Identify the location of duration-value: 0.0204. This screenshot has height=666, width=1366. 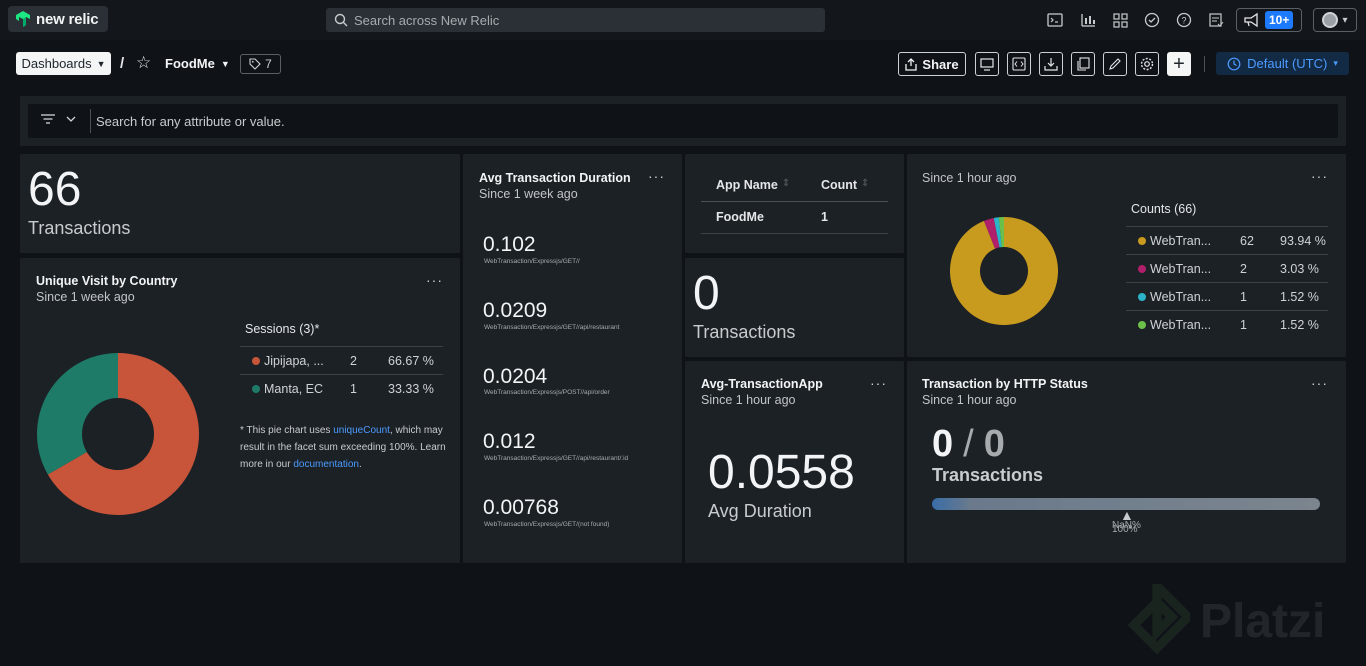
(515, 376).